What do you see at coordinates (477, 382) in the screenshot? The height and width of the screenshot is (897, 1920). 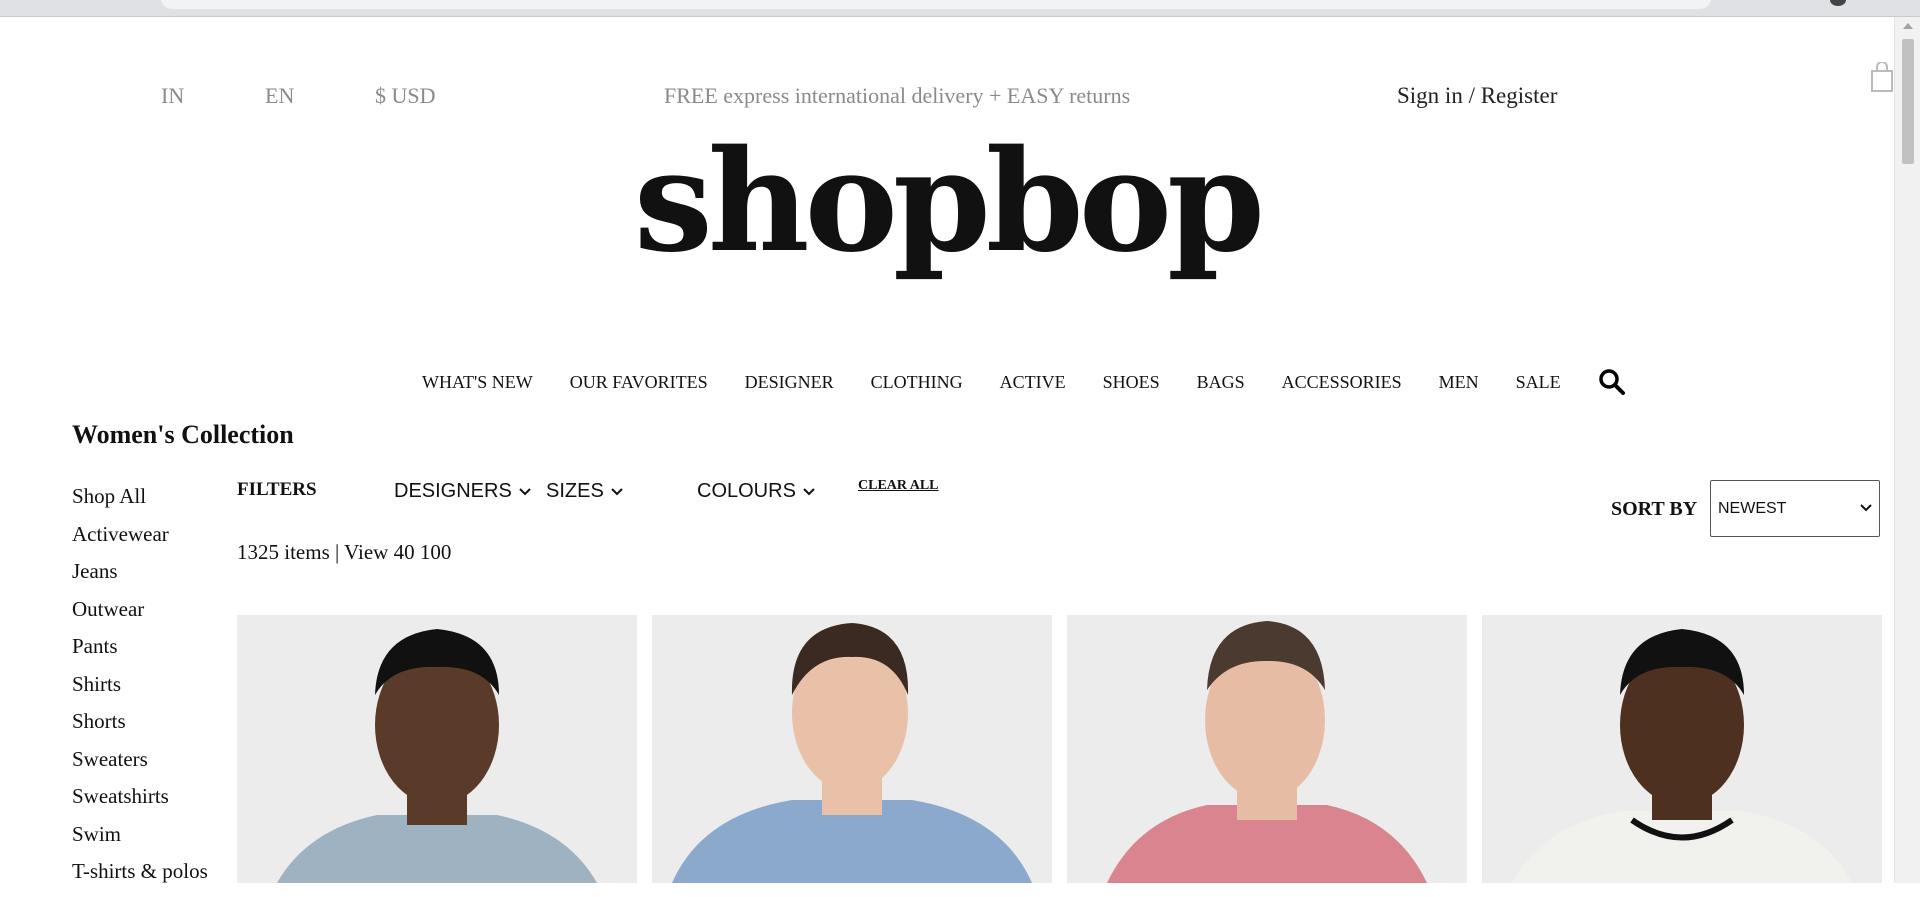 I see `nav-item-whats-new: WHAT'S NEW` at bounding box center [477, 382].